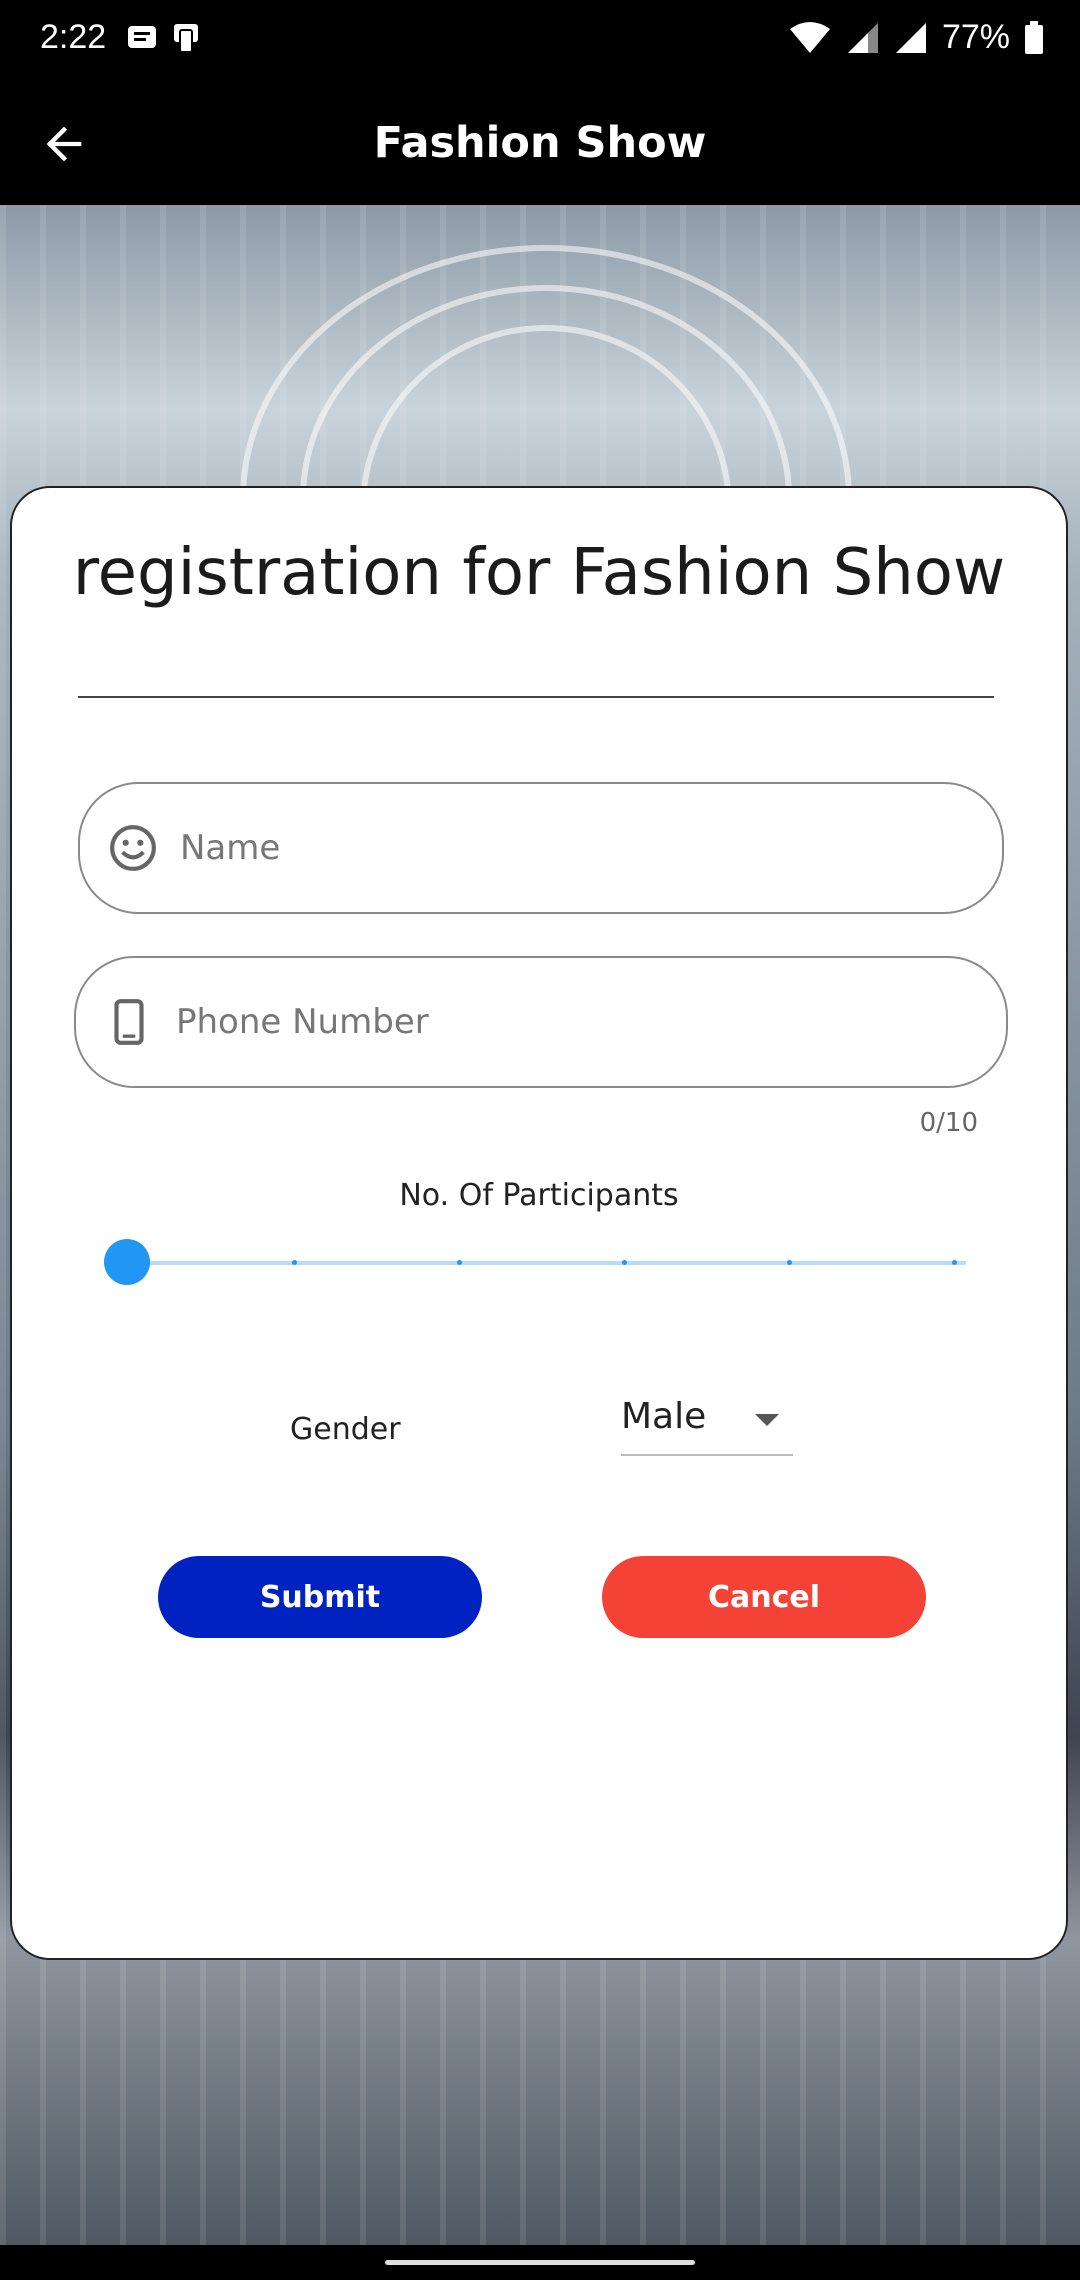  I want to click on battery-icon, so click(1034, 37).